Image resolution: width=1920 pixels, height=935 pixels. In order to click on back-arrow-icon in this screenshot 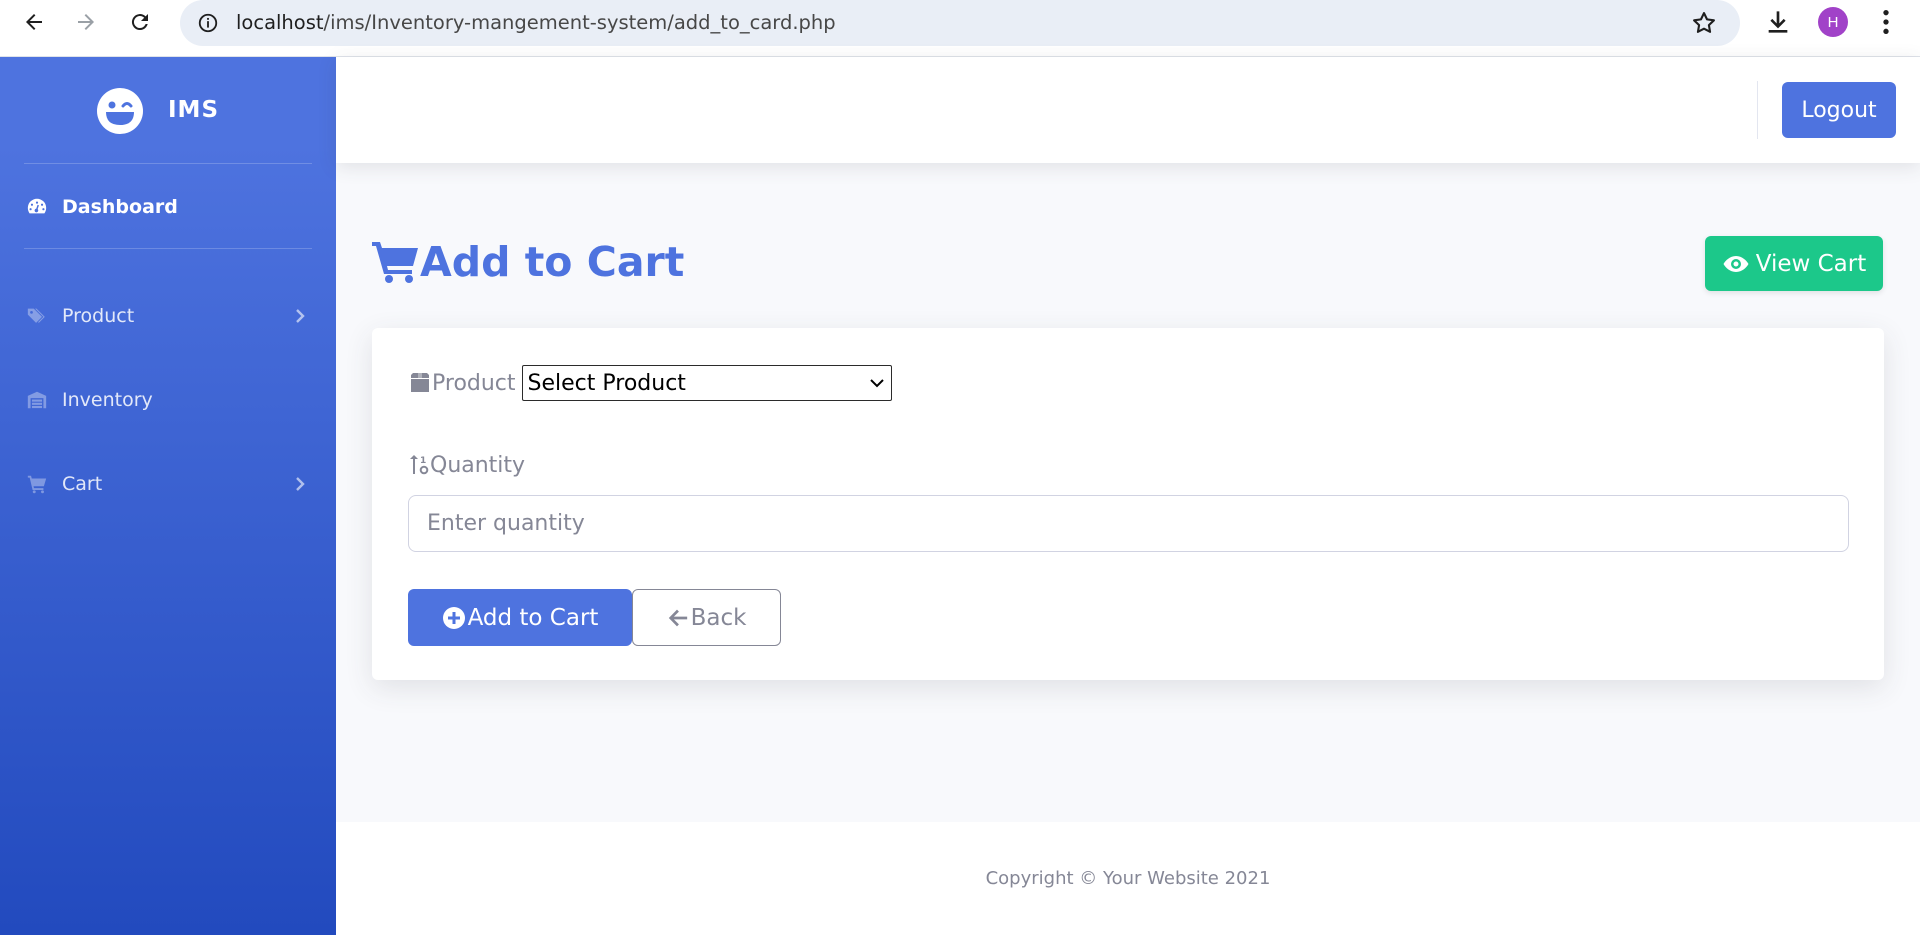, I will do `click(34, 22)`.